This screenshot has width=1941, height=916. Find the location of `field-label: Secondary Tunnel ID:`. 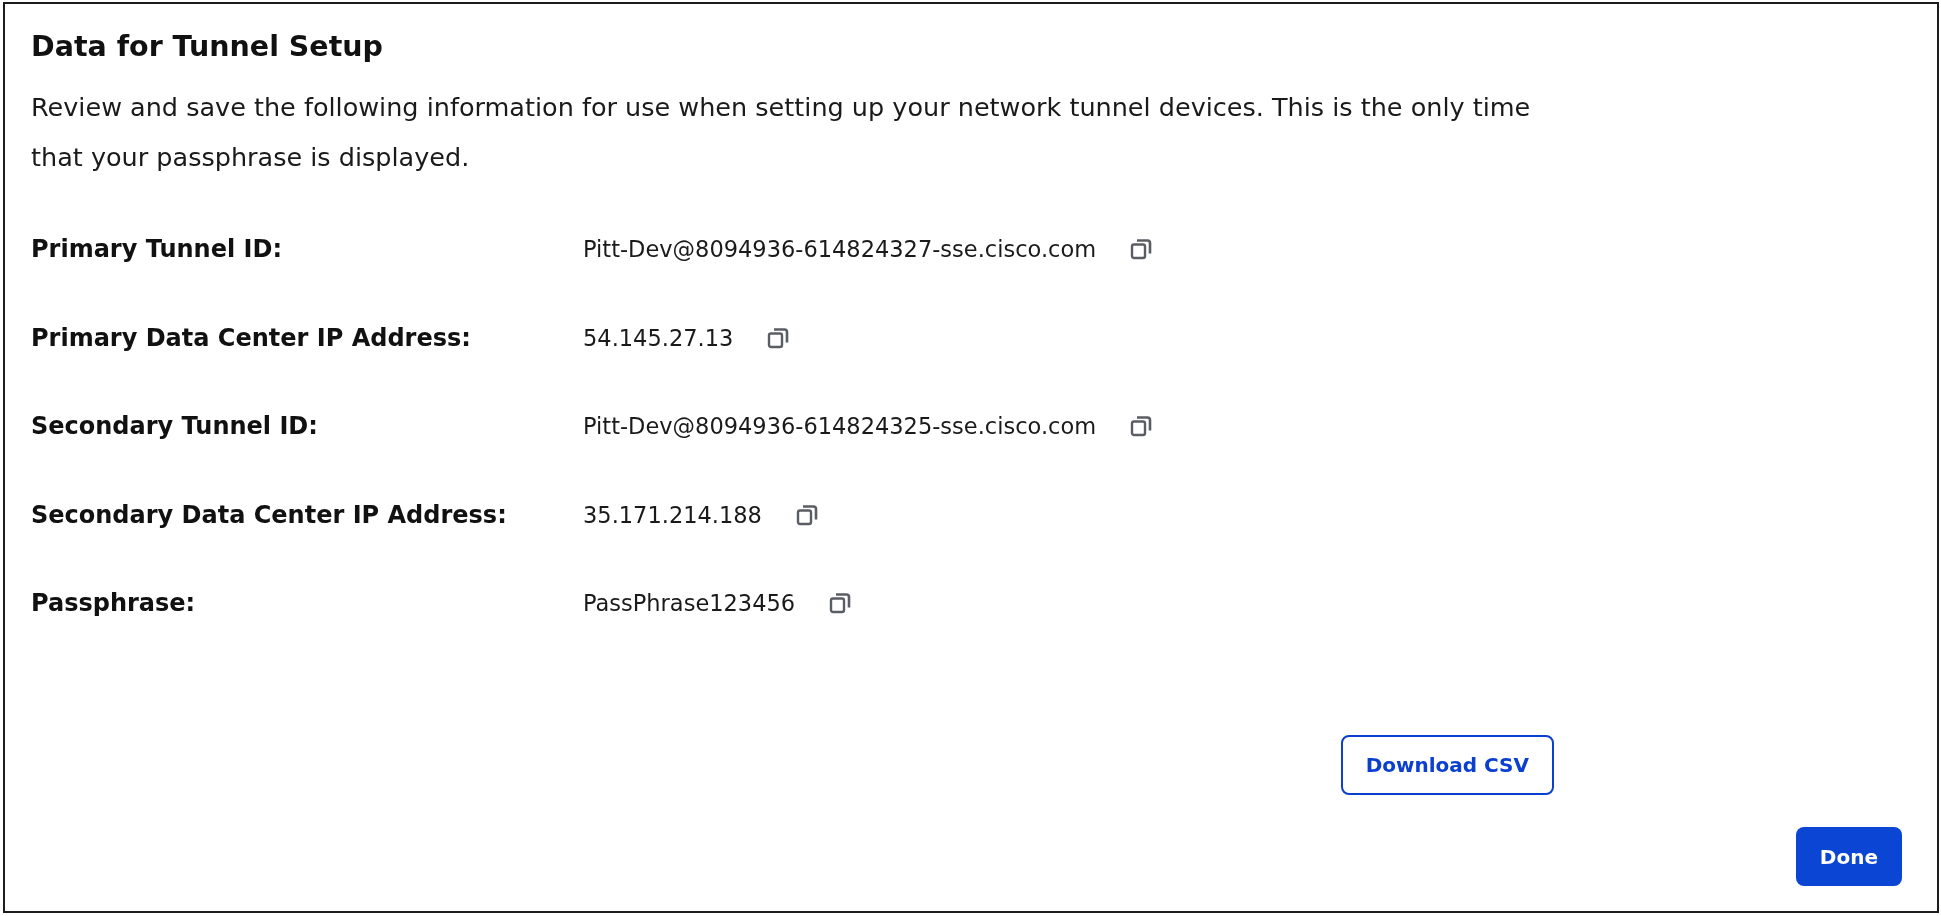

field-label: Secondary Tunnel ID: is located at coordinates (175, 426).